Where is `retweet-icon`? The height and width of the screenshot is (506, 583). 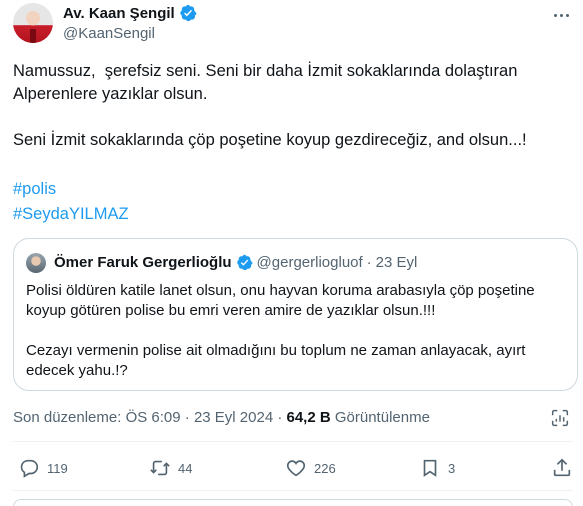 retweet-icon is located at coordinates (160, 468).